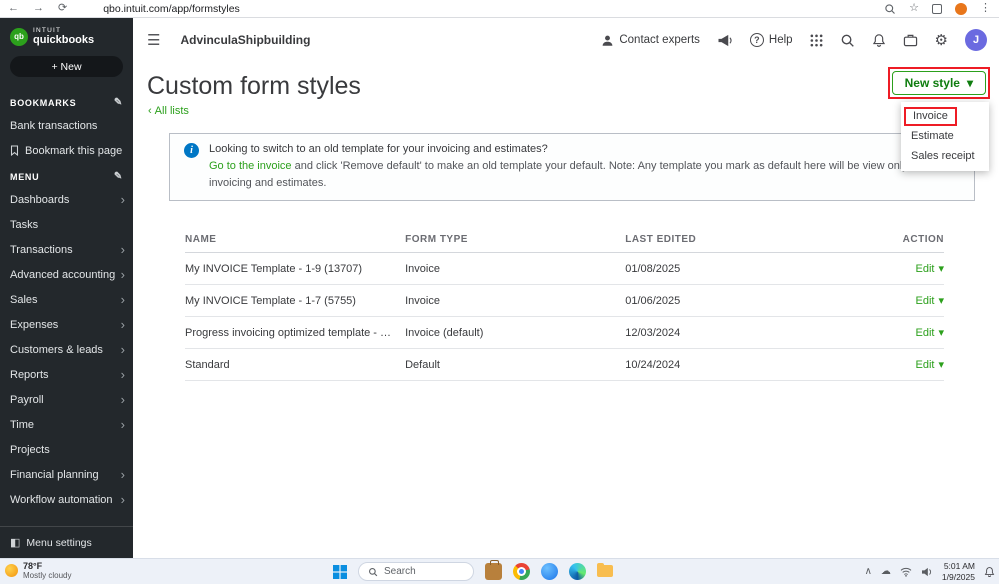 The height and width of the screenshot is (584, 999). I want to click on sidebar-item-workflow-automation: Workflow automation ›, so click(66, 499).